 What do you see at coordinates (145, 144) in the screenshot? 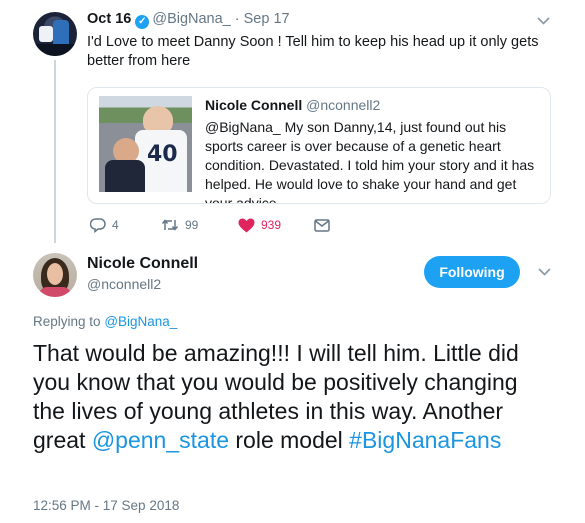
I see `quoted-tweet-photo: 40` at bounding box center [145, 144].